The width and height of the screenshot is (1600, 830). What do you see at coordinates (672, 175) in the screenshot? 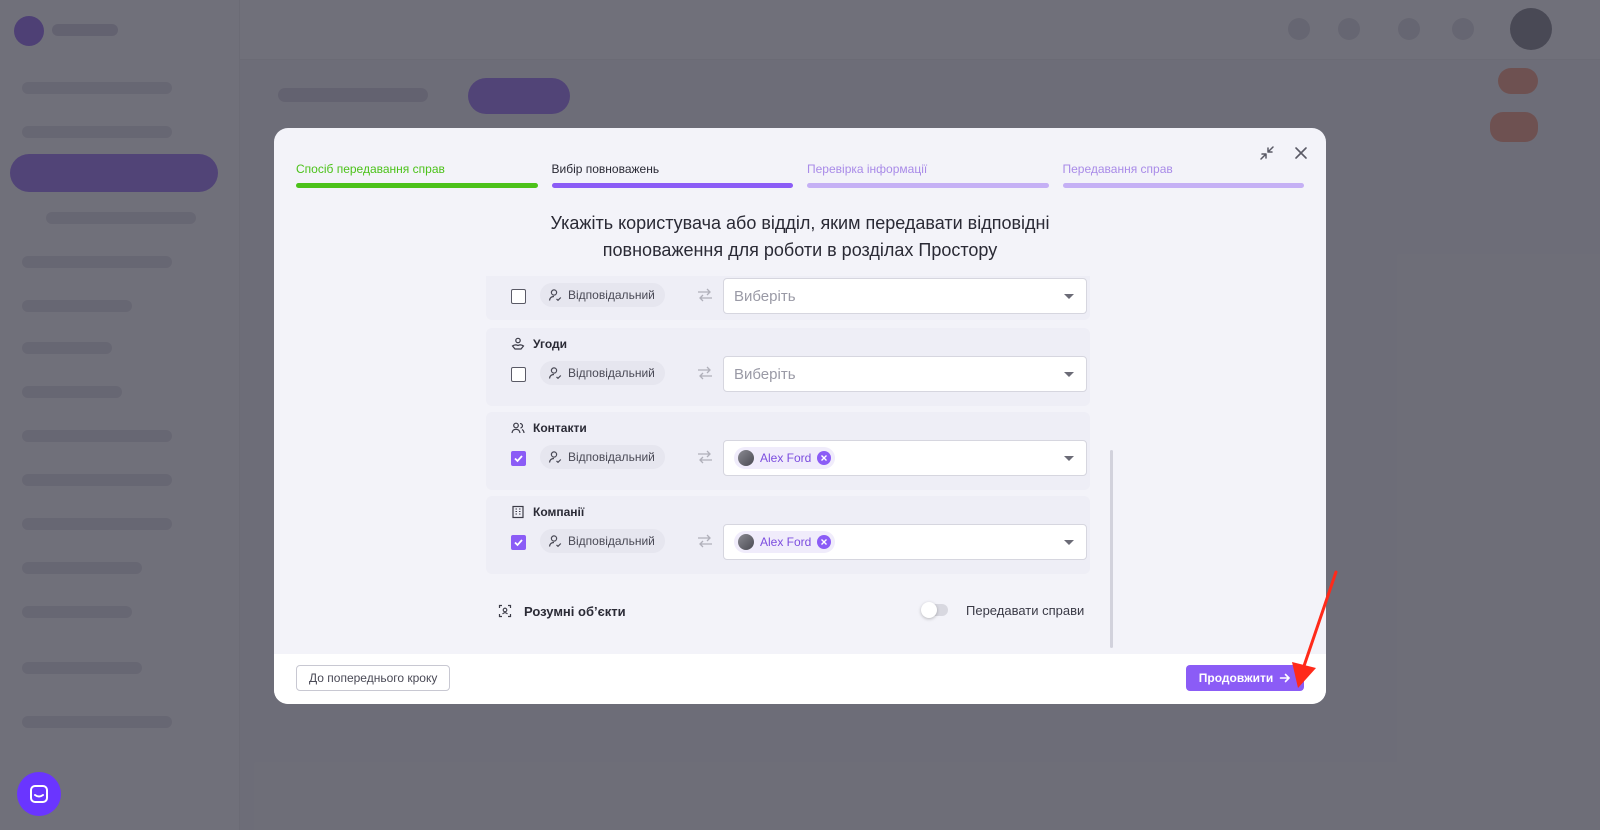
I see `step-2: Вибір повноважень` at bounding box center [672, 175].